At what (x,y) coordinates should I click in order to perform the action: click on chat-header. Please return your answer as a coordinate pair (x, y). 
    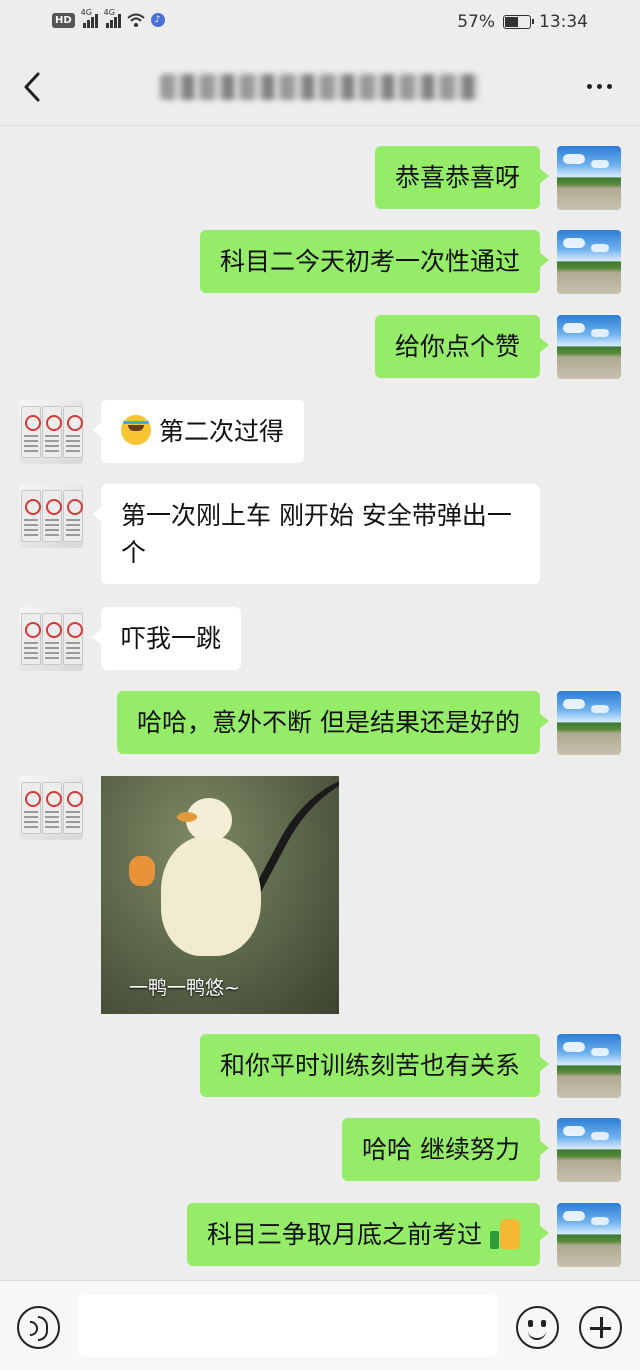
    Looking at the image, I should click on (320, 87).